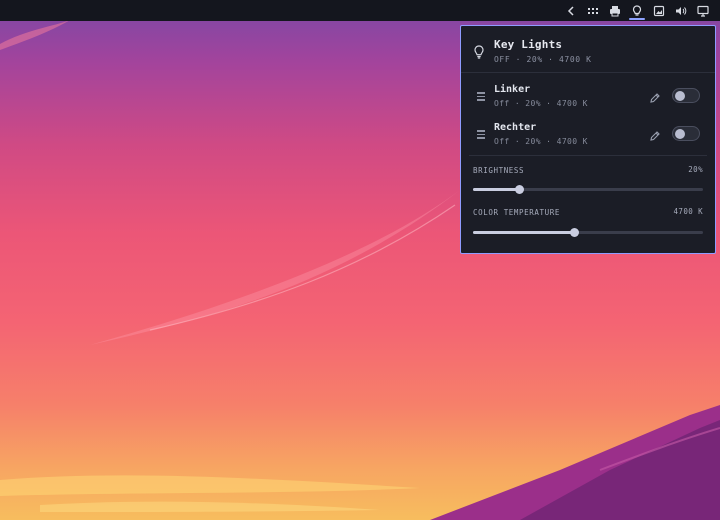  What do you see at coordinates (588, 232) in the screenshot?
I see `temperature-slider` at bounding box center [588, 232].